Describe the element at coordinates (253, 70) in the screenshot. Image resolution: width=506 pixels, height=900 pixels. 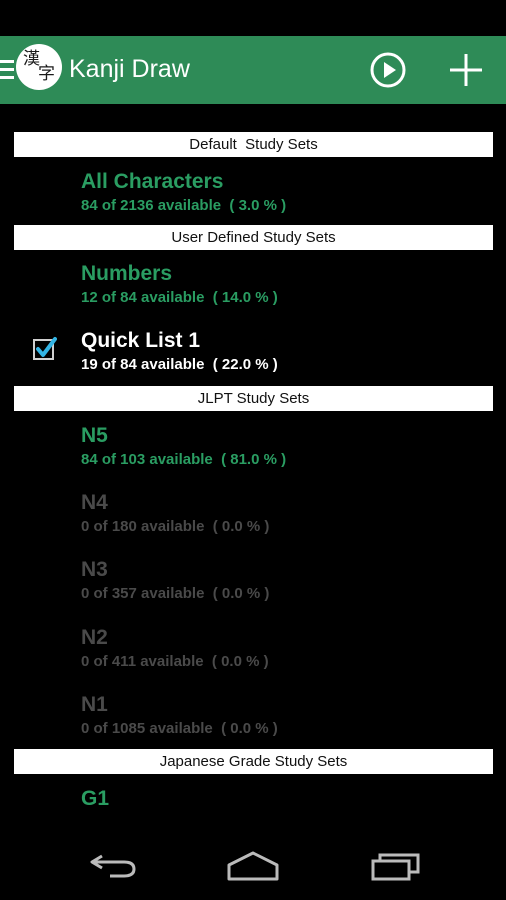
I see `action-bar: 漢 字 Kanji Draw` at that location.